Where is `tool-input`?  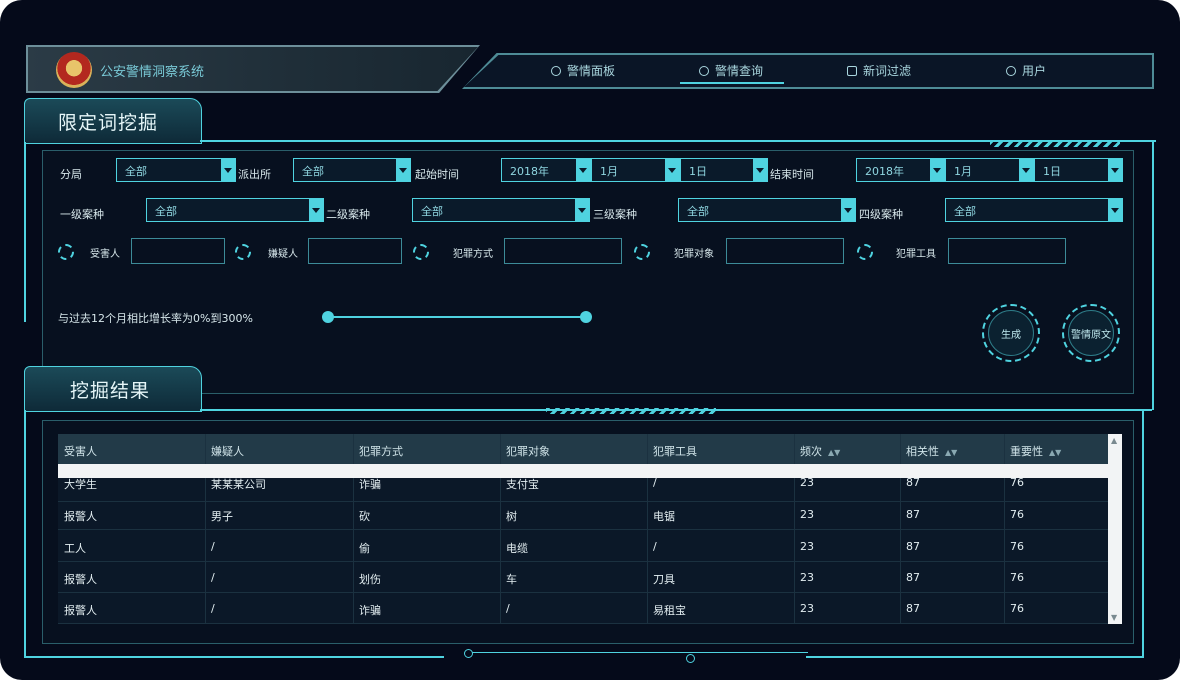
tool-input is located at coordinates (1007, 251).